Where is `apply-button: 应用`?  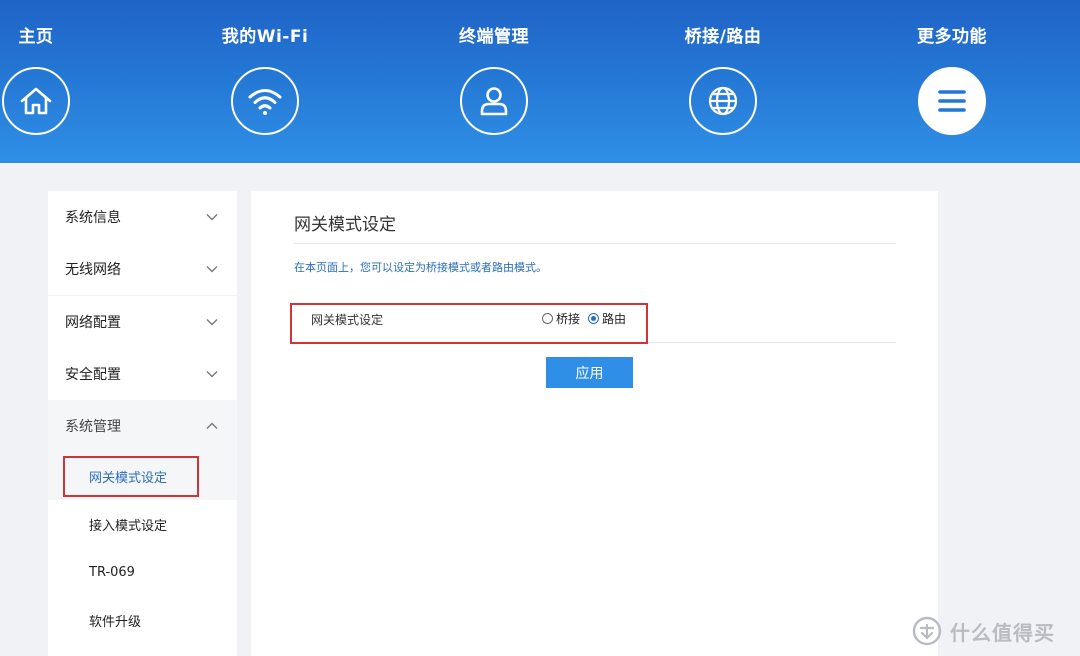 apply-button: 应用 is located at coordinates (589, 372).